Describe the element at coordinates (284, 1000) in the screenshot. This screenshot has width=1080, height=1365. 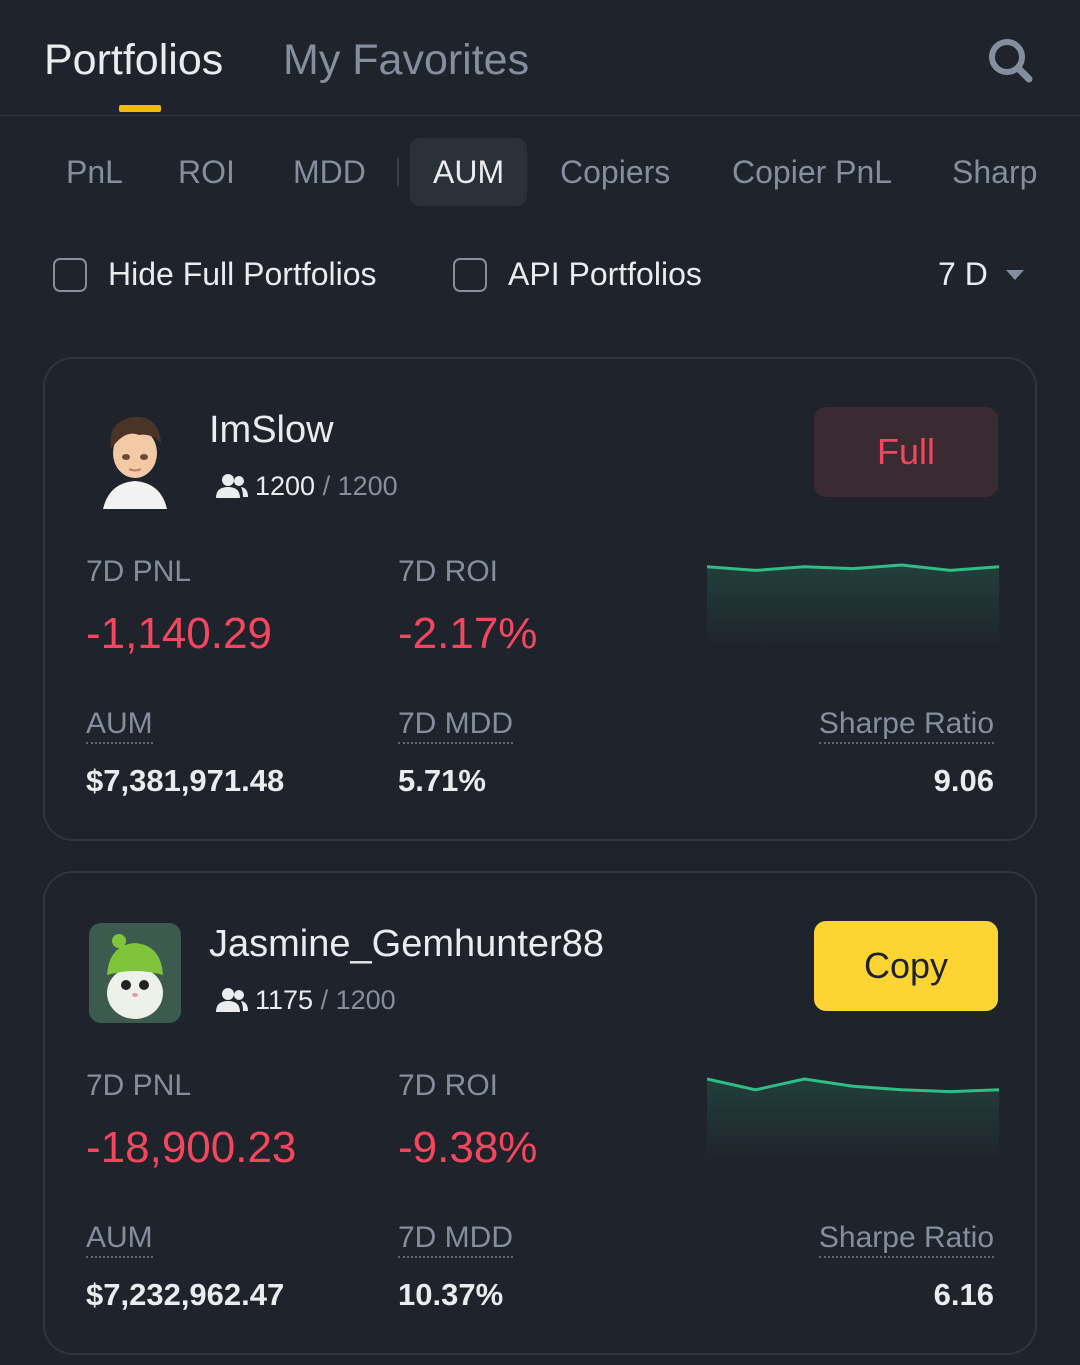
I see `copiers-current: 1175` at that location.